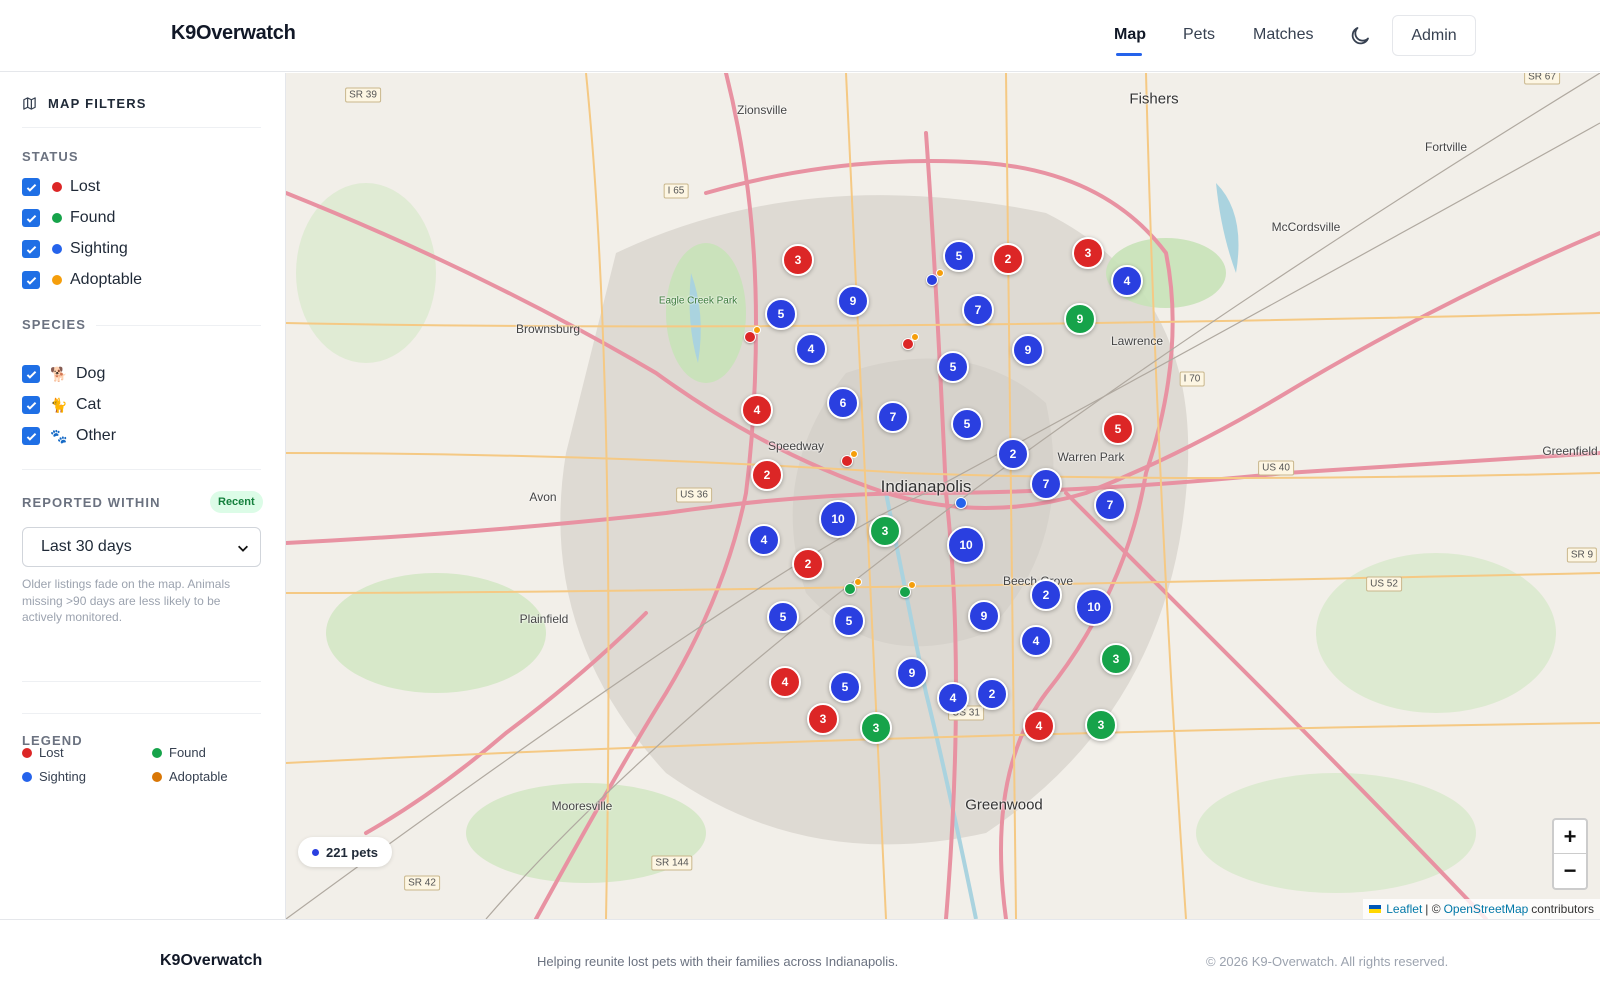  Describe the element at coordinates (141, 713) in the screenshot. I see `divider` at that location.